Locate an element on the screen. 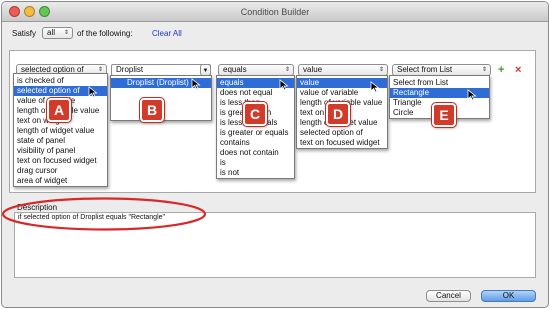 This screenshot has width=550, height=309. value-select-value: Select from List is located at coordinates (425, 69).